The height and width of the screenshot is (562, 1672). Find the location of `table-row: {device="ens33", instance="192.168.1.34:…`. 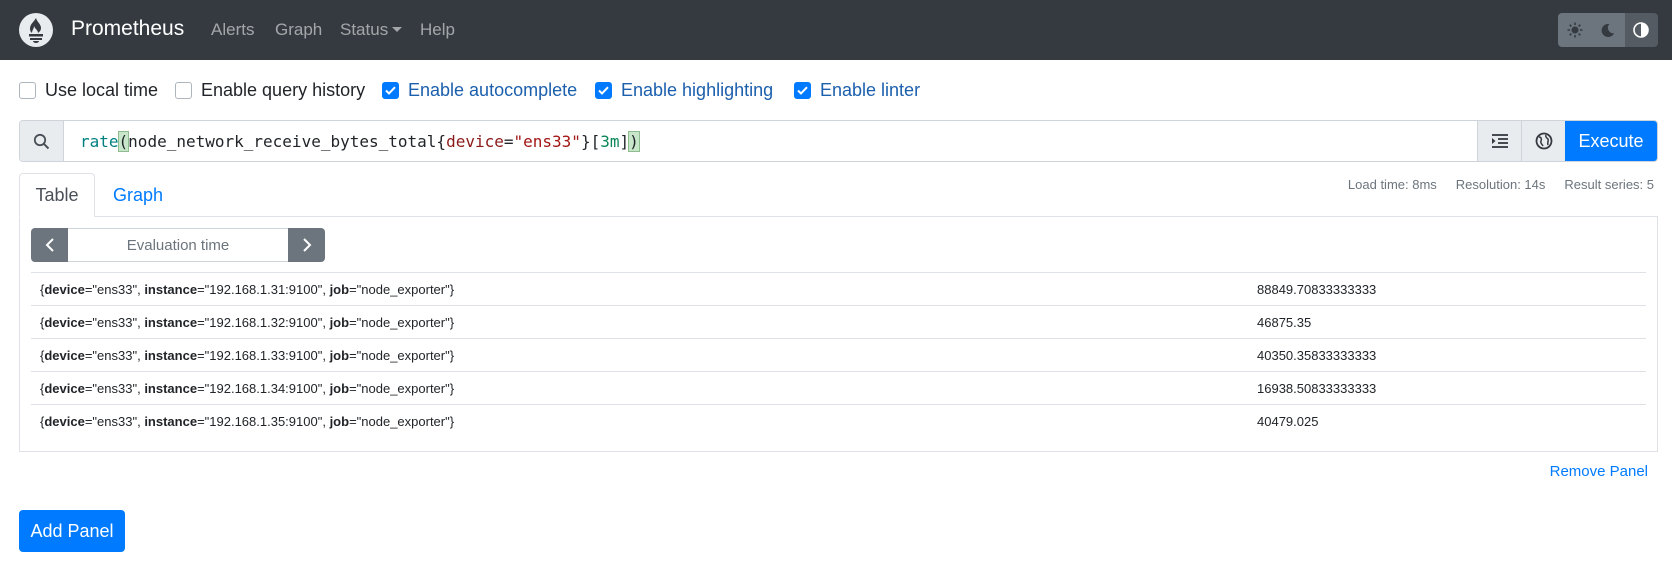

table-row: {device="ens33", instance="192.168.1.34:… is located at coordinates (838, 387).